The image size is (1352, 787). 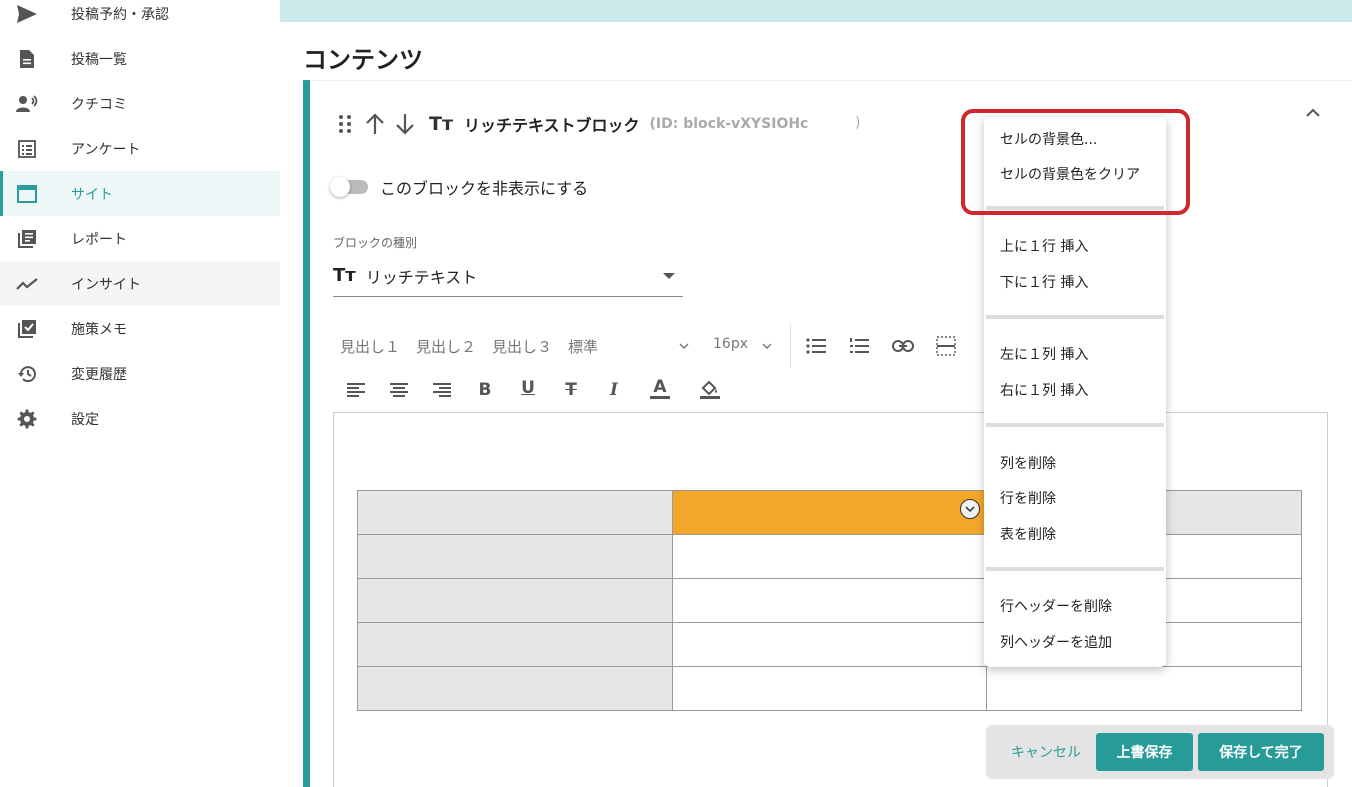 What do you see at coordinates (1144, 752) in the screenshot?
I see `overwrite-save-button: 上書保存` at bounding box center [1144, 752].